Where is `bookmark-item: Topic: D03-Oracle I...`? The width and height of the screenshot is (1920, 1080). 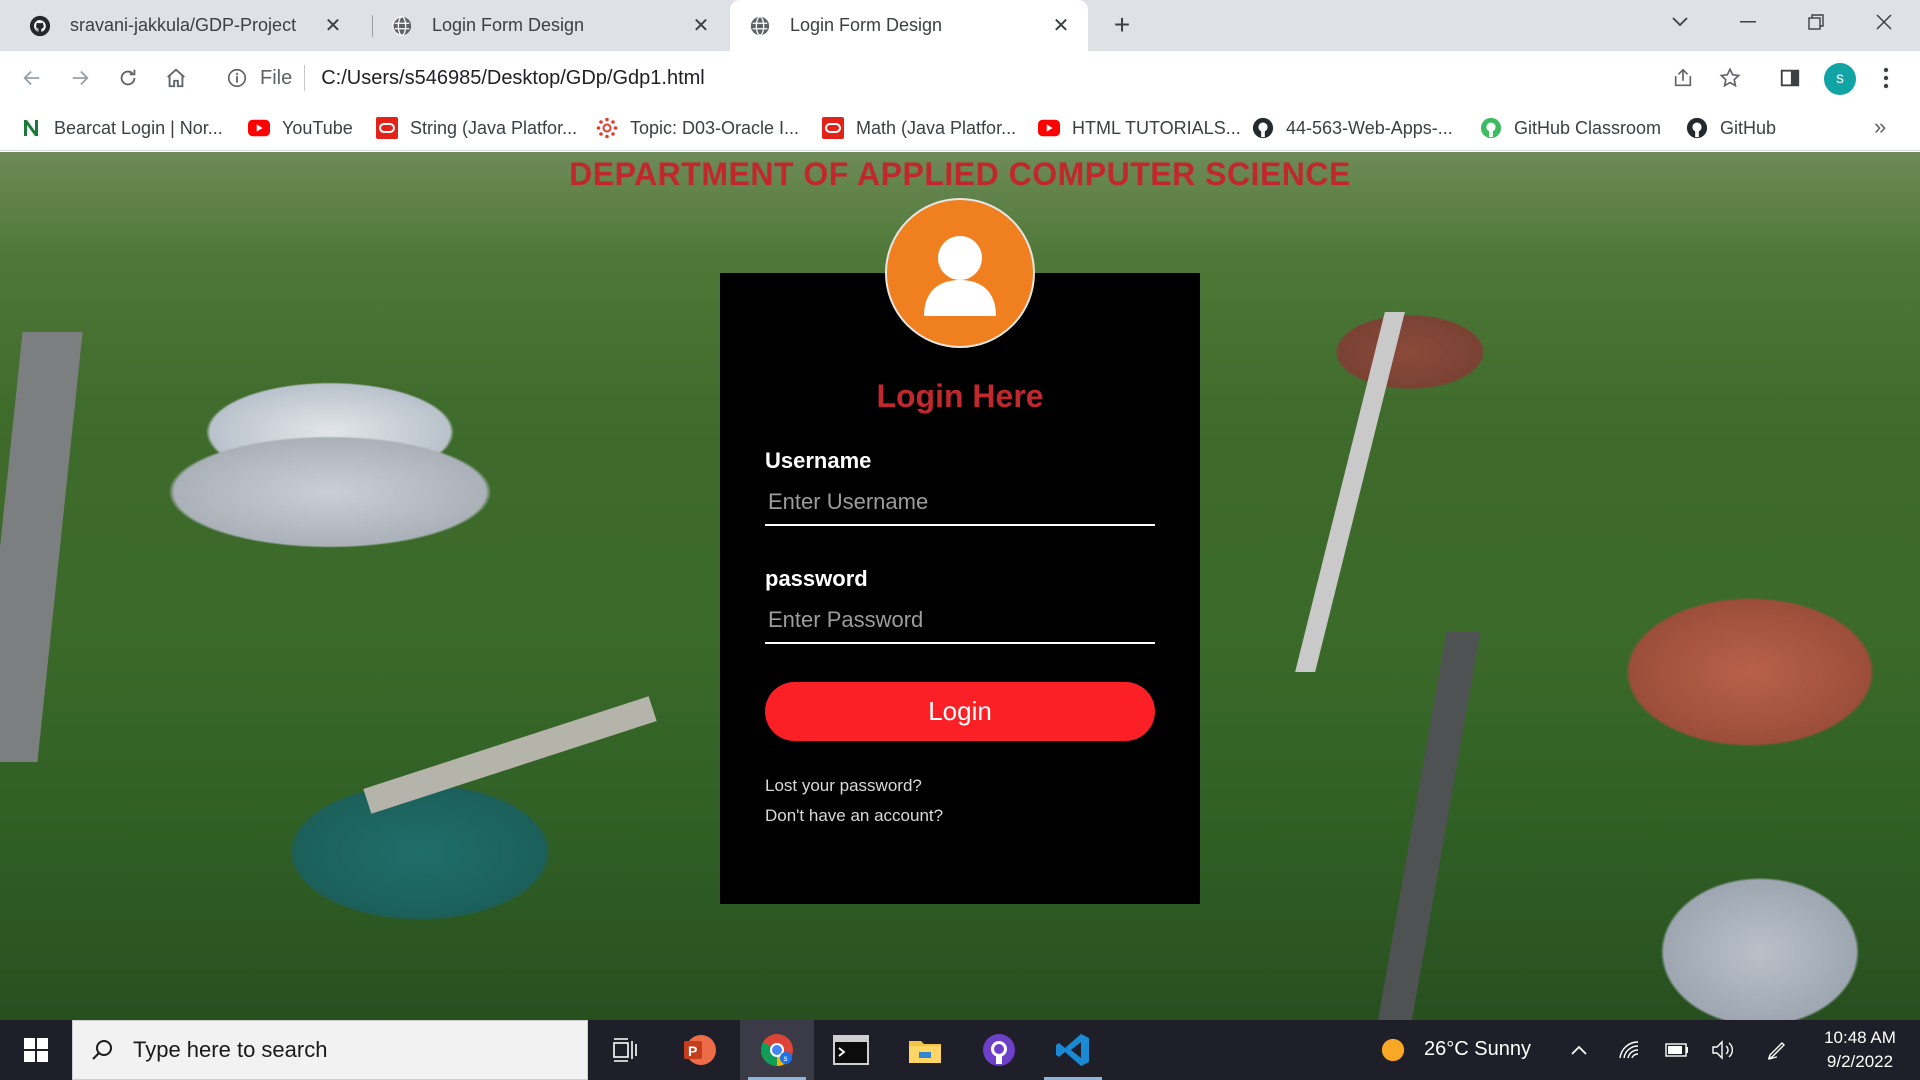
bookmark-item: Topic: D03-Oracle I... is located at coordinates (697, 128).